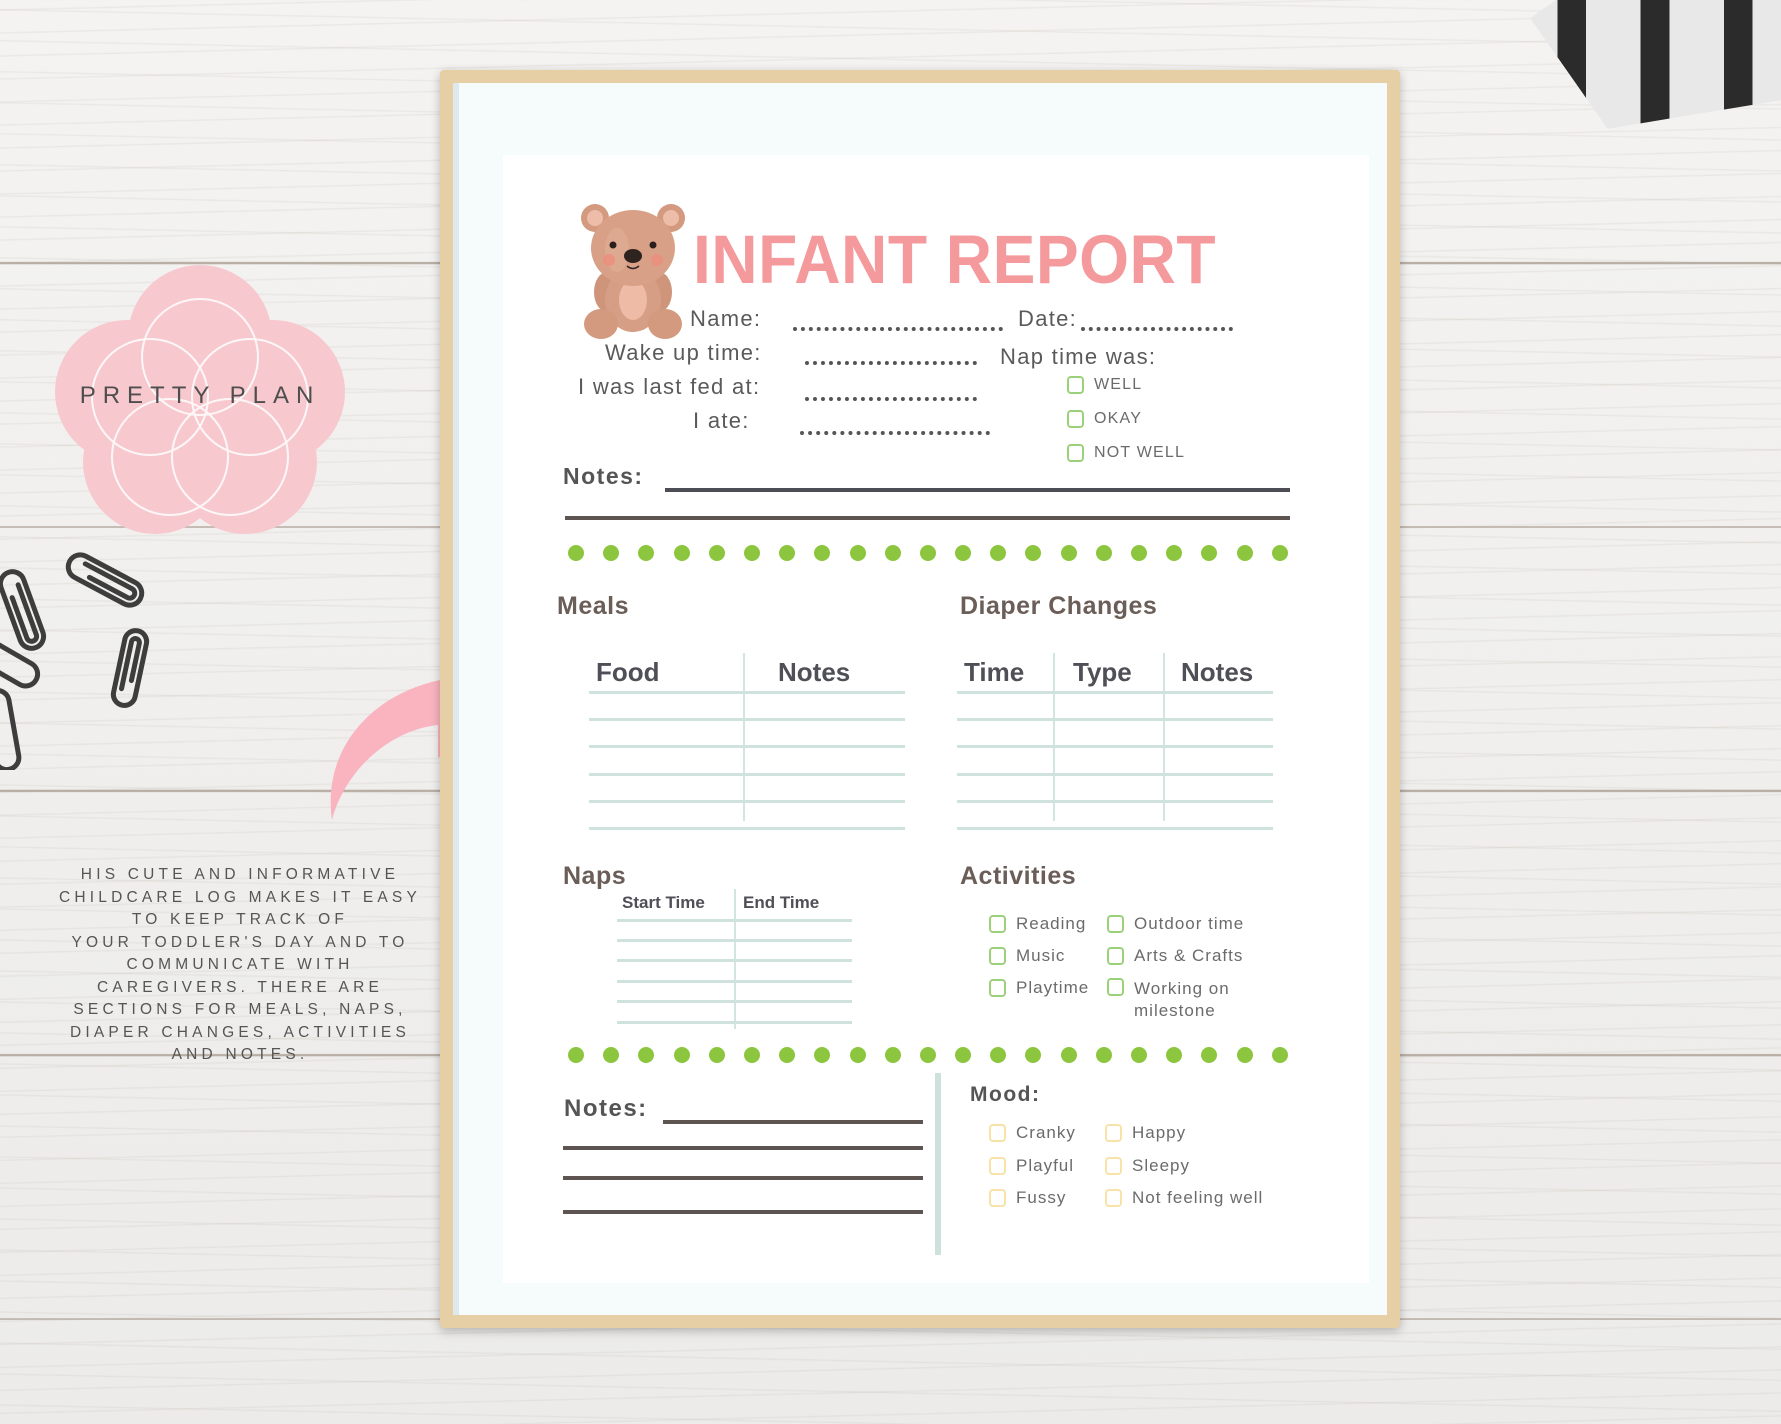 The image size is (1781, 1424). What do you see at coordinates (1051, 923) in the screenshot?
I see `option-label: Reading` at bounding box center [1051, 923].